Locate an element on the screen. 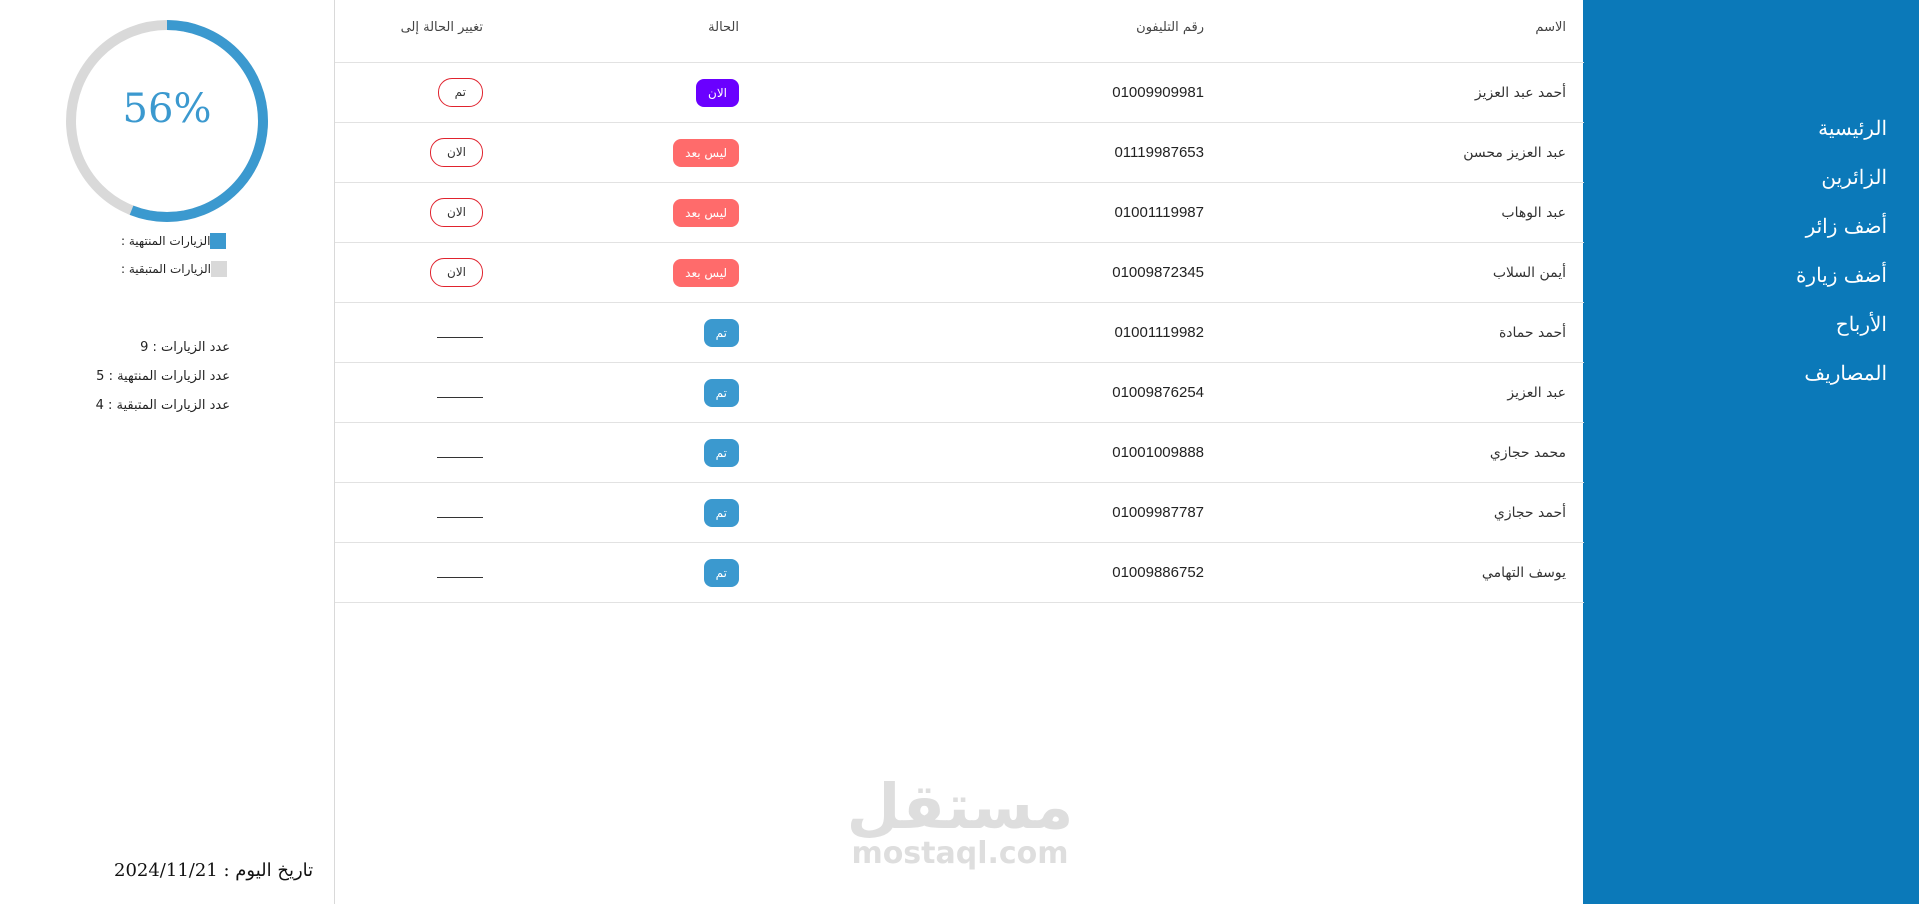 The width and height of the screenshot is (1919, 904). legend-remaining-swatch is located at coordinates (219, 269).